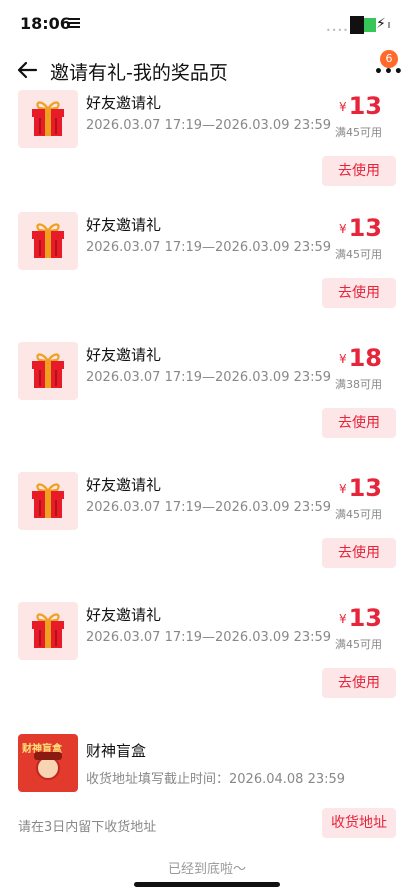 Image resolution: width=414 pixels, height=896 pixels. Describe the element at coordinates (389, 59) in the screenshot. I see `notification-badge: 6` at that location.